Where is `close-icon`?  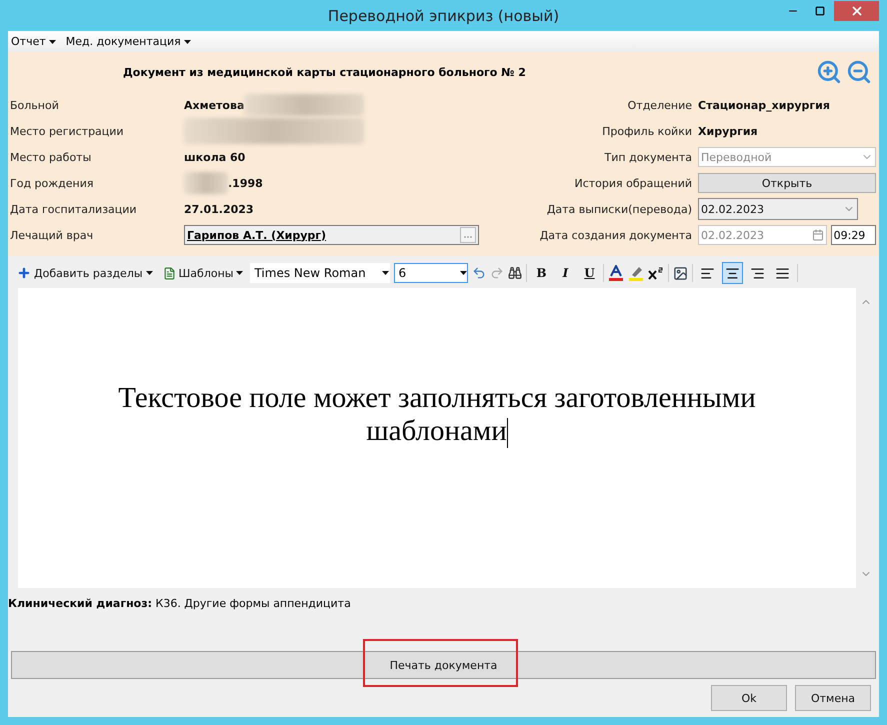 close-icon is located at coordinates (857, 11).